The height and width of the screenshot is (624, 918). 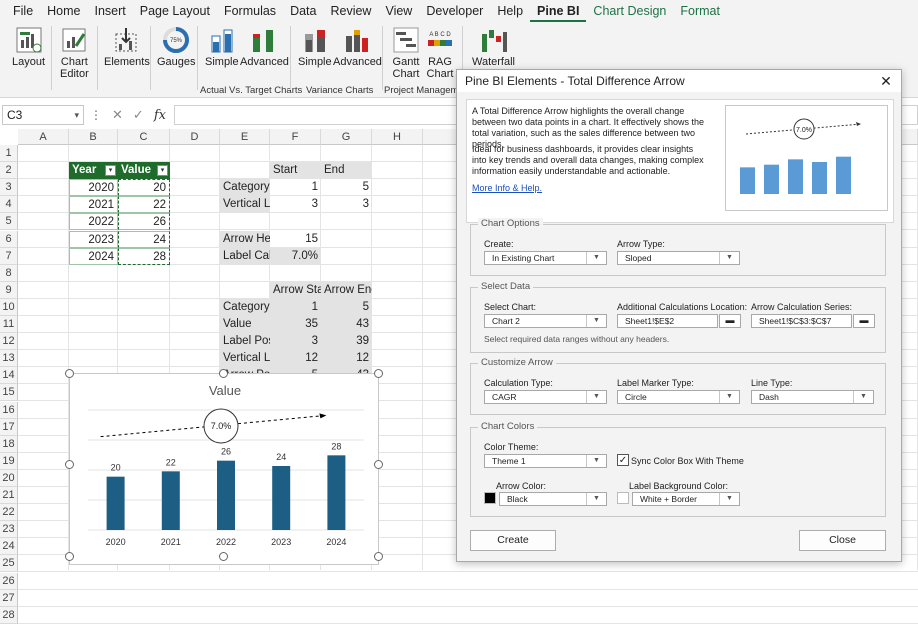 What do you see at coordinates (110, 171) in the screenshot?
I see `table-filter-icon-year: ▾` at bounding box center [110, 171].